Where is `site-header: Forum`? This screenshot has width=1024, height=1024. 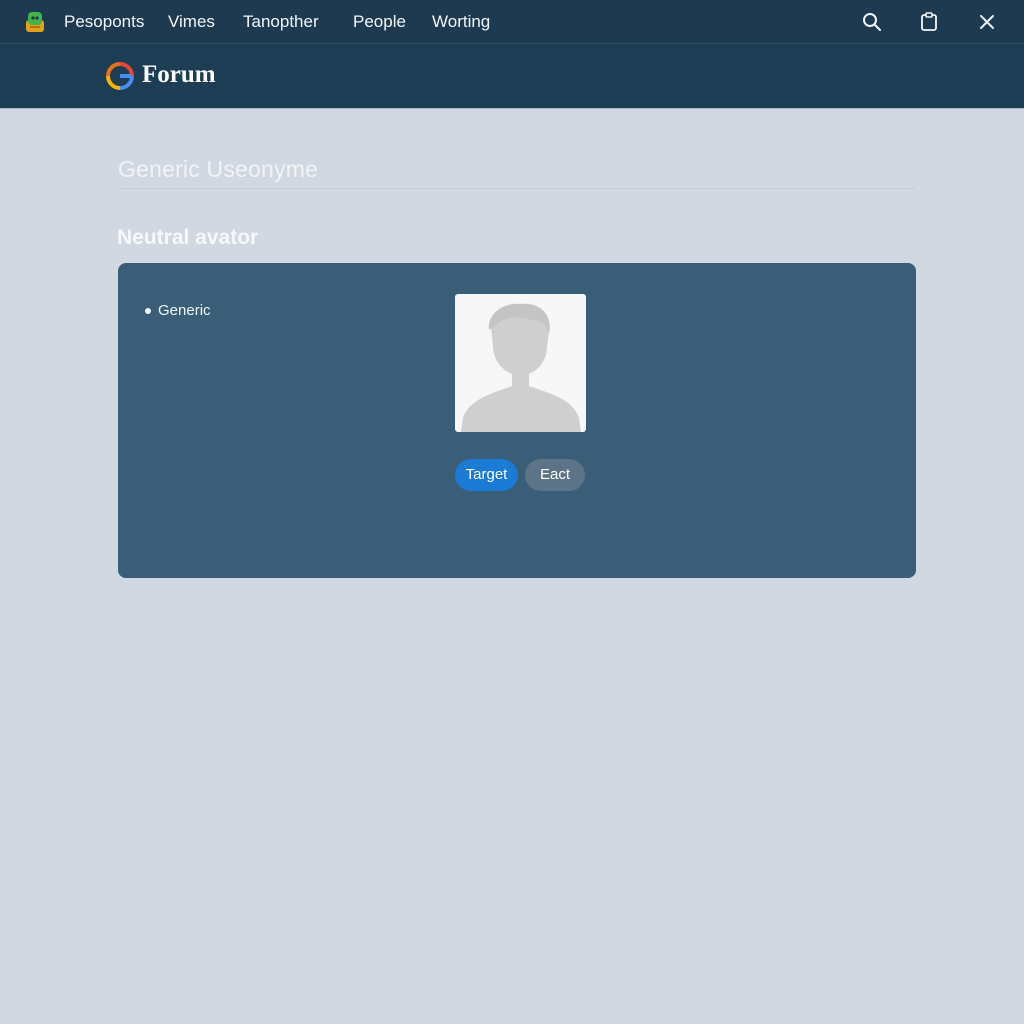
site-header: Forum is located at coordinates (512, 76).